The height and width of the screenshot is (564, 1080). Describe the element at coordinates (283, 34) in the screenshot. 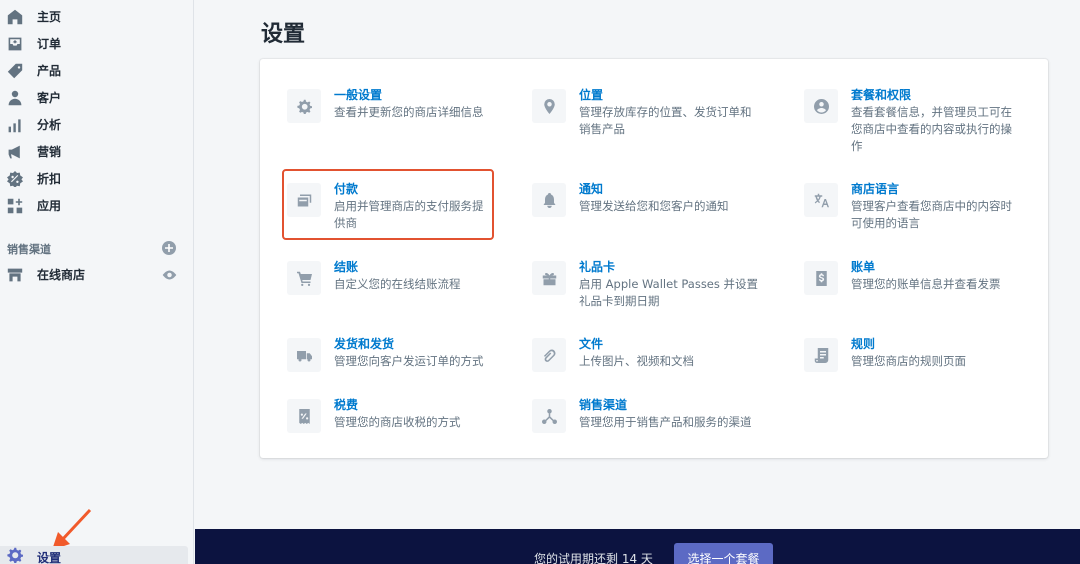

I see `page-title: 设置` at that location.